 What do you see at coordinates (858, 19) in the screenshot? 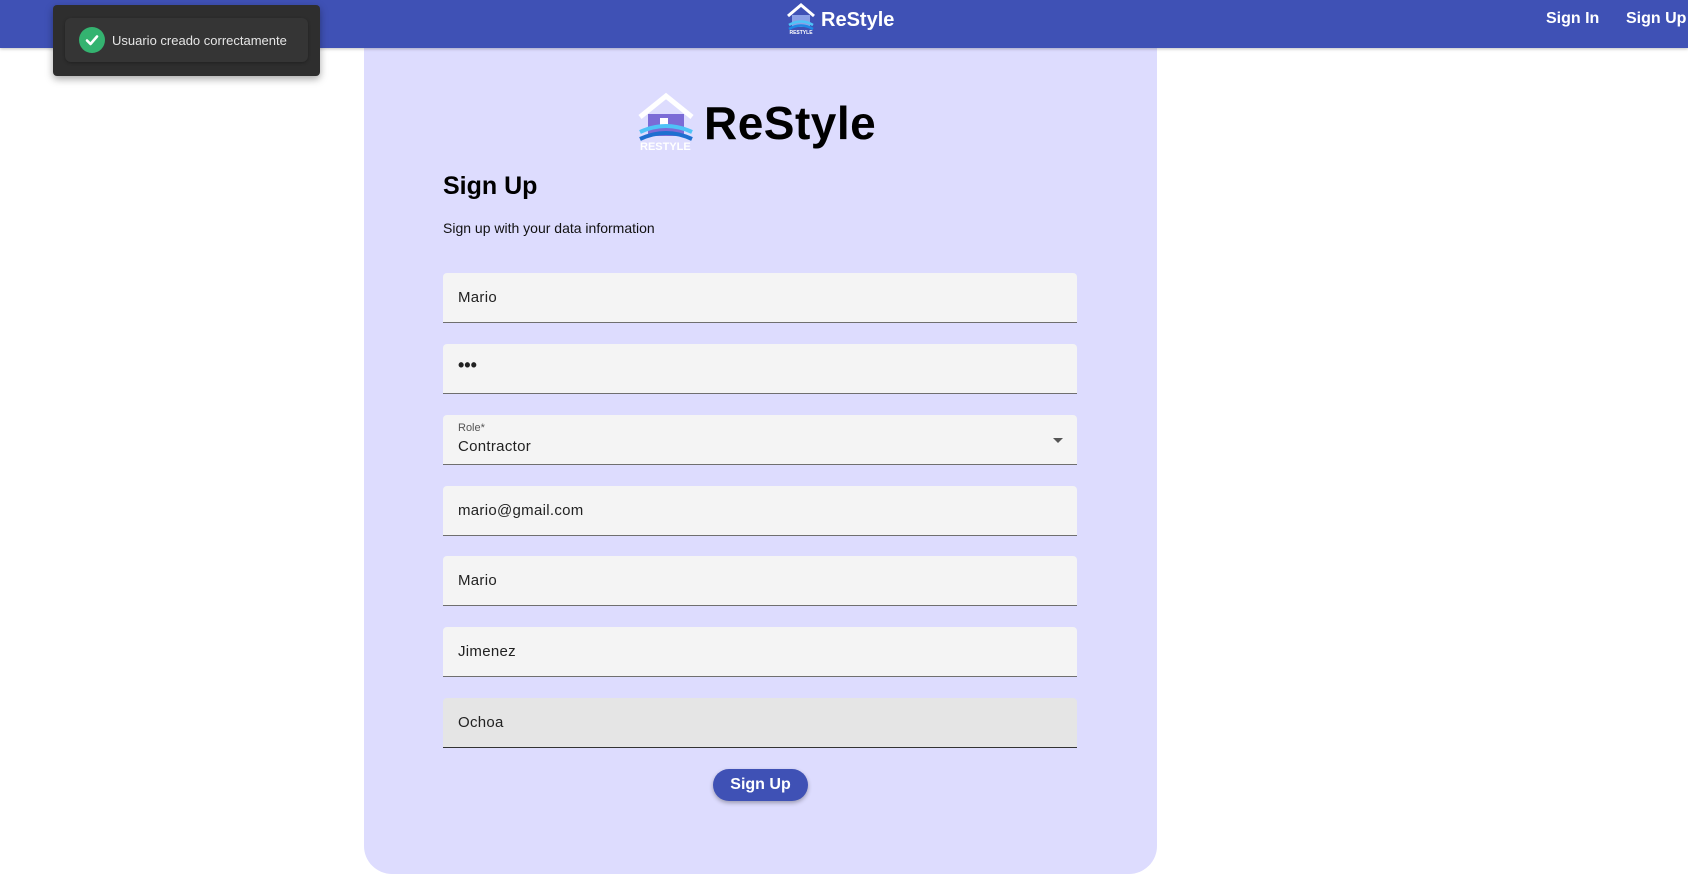
I see `navbar-brand-text: ReStyle` at bounding box center [858, 19].